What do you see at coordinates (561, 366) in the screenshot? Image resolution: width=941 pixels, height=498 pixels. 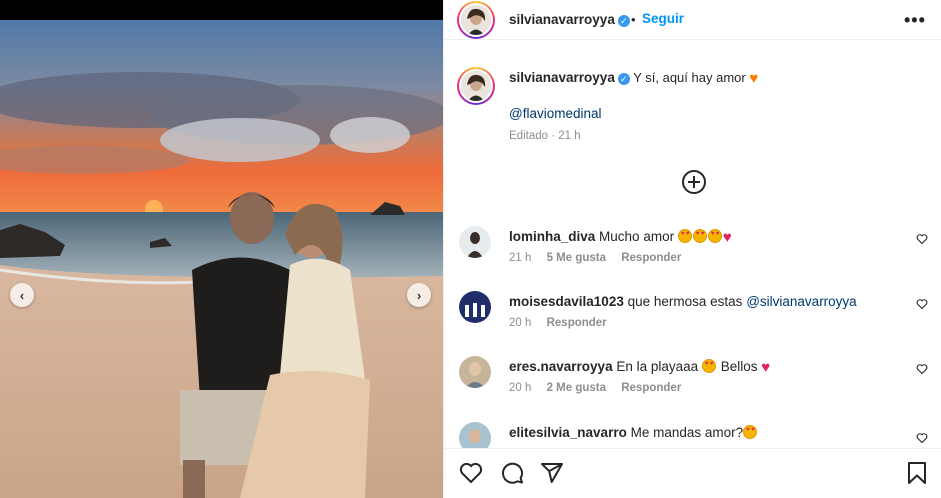 I see `commenter-username: eres.navarroyya` at bounding box center [561, 366].